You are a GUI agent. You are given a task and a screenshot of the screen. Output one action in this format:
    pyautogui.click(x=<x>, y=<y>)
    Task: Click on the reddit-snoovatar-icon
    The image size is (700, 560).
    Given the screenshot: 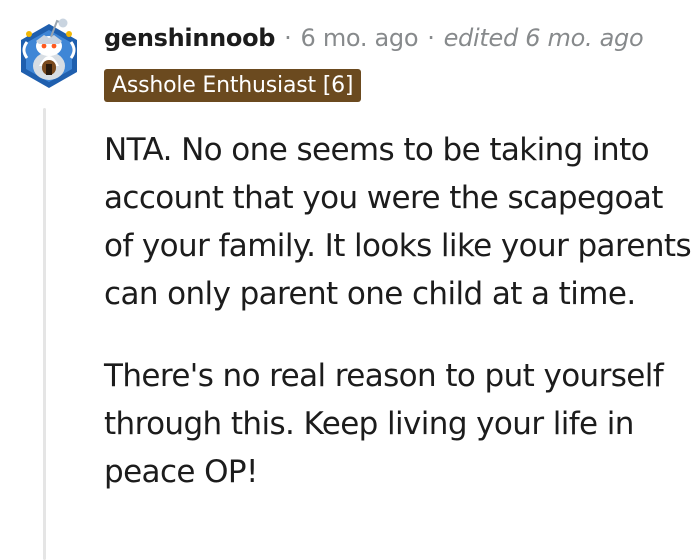 What is the action you would take?
    pyautogui.click(x=49, y=53)
    